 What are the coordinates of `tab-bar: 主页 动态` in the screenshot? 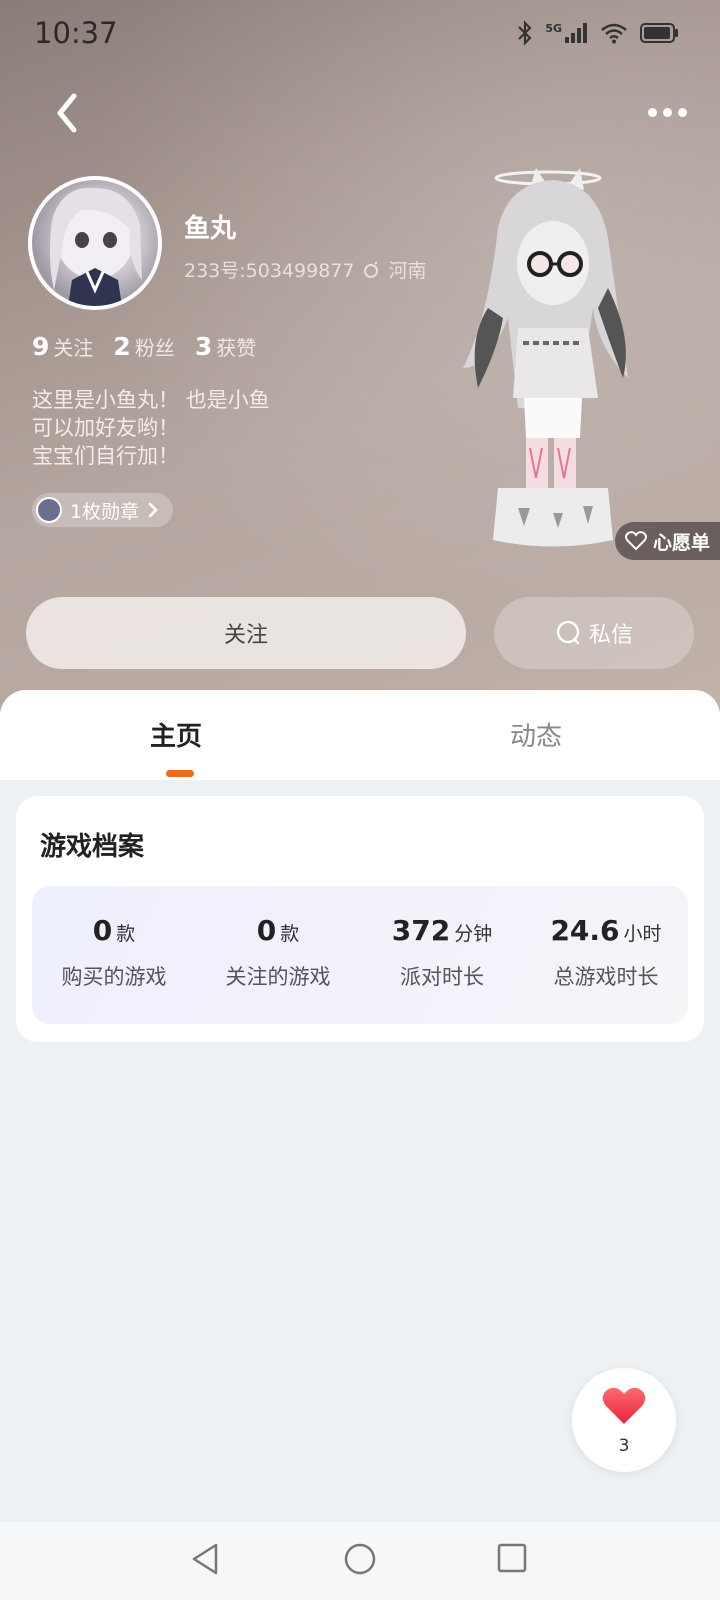 It's located at (360, 735).